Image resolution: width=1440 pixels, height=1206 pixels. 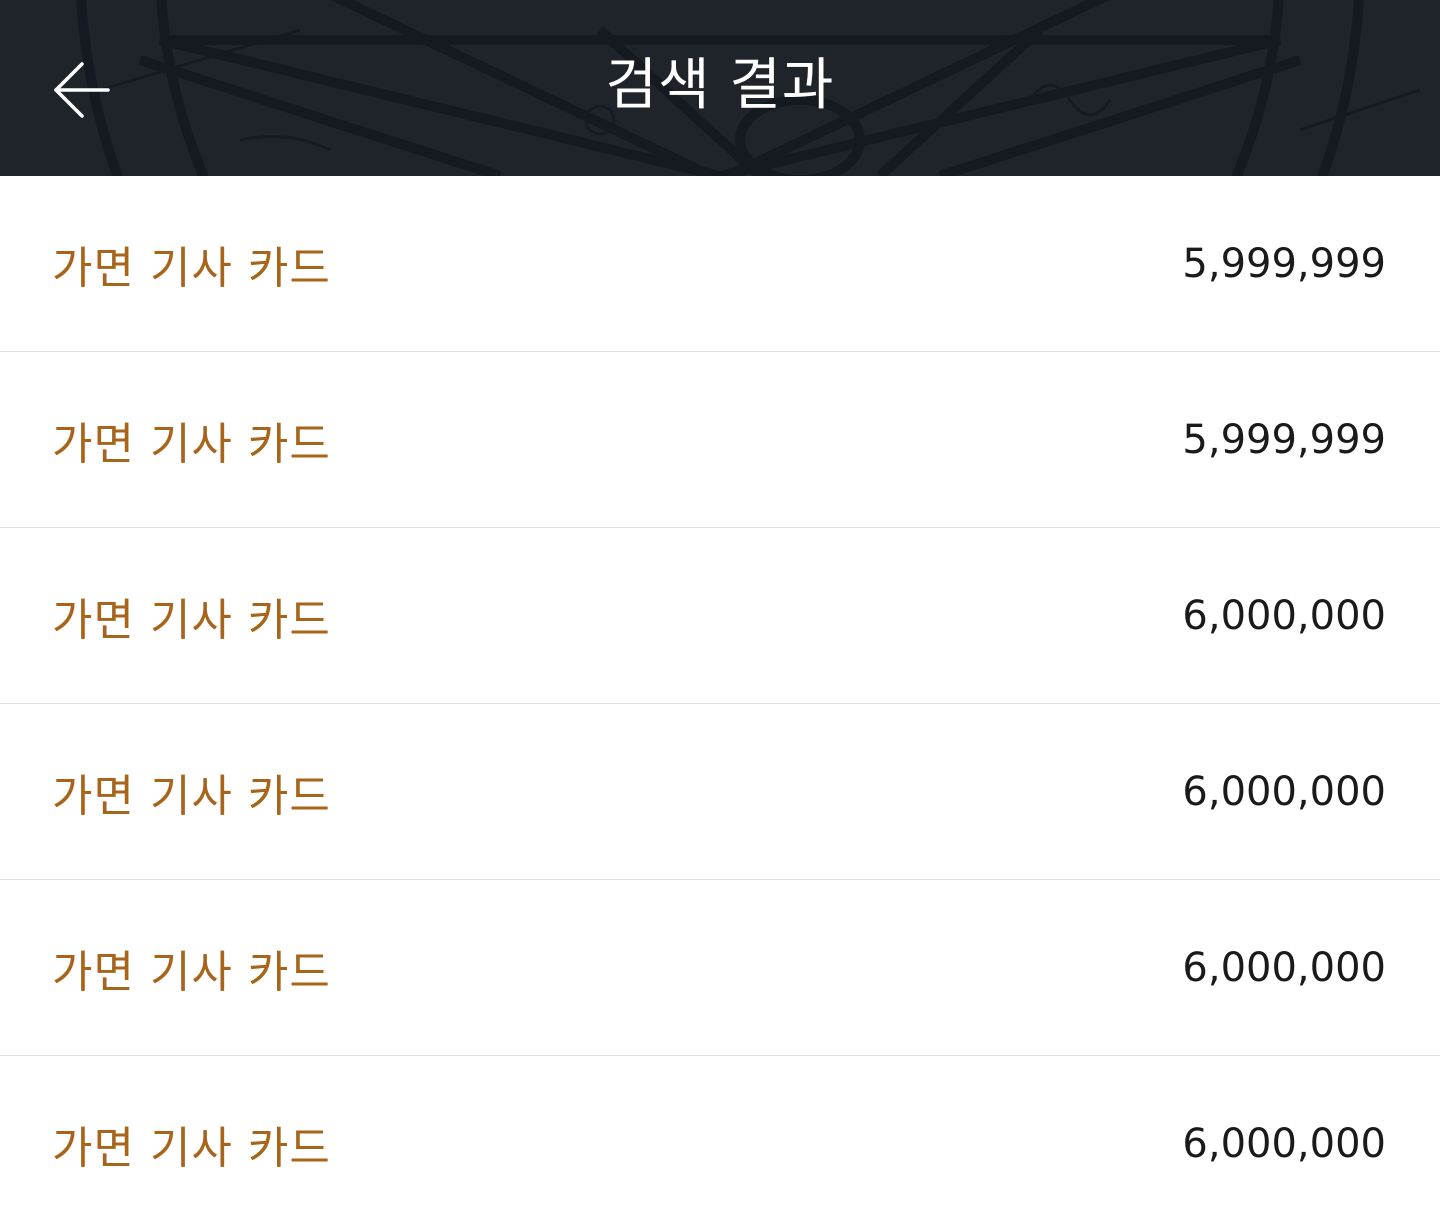 I want to click on app-header: 검색 결과, so click(x=720, y=88).